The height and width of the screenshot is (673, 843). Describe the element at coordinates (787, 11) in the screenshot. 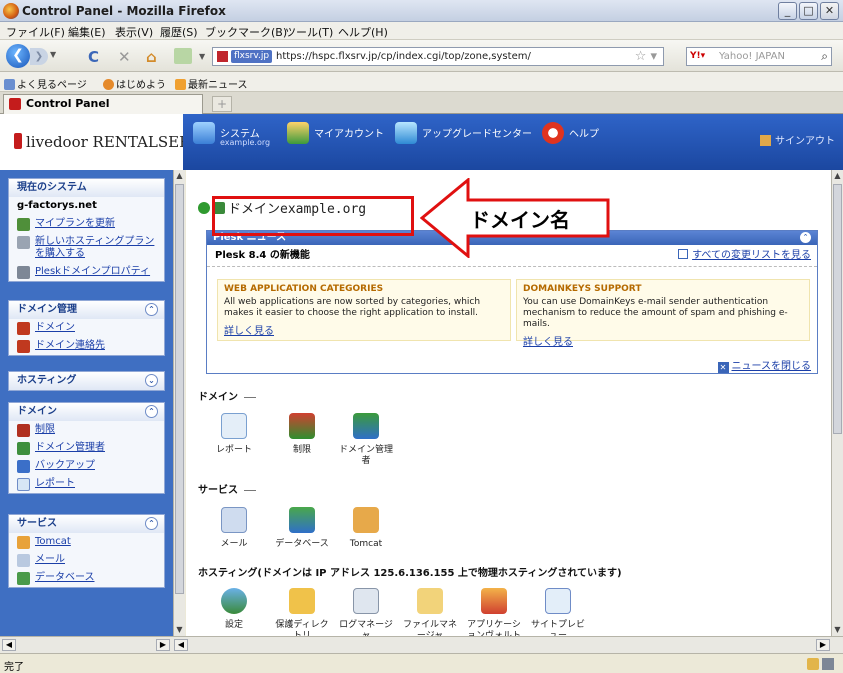

I see `minimize-button: _` at that location.